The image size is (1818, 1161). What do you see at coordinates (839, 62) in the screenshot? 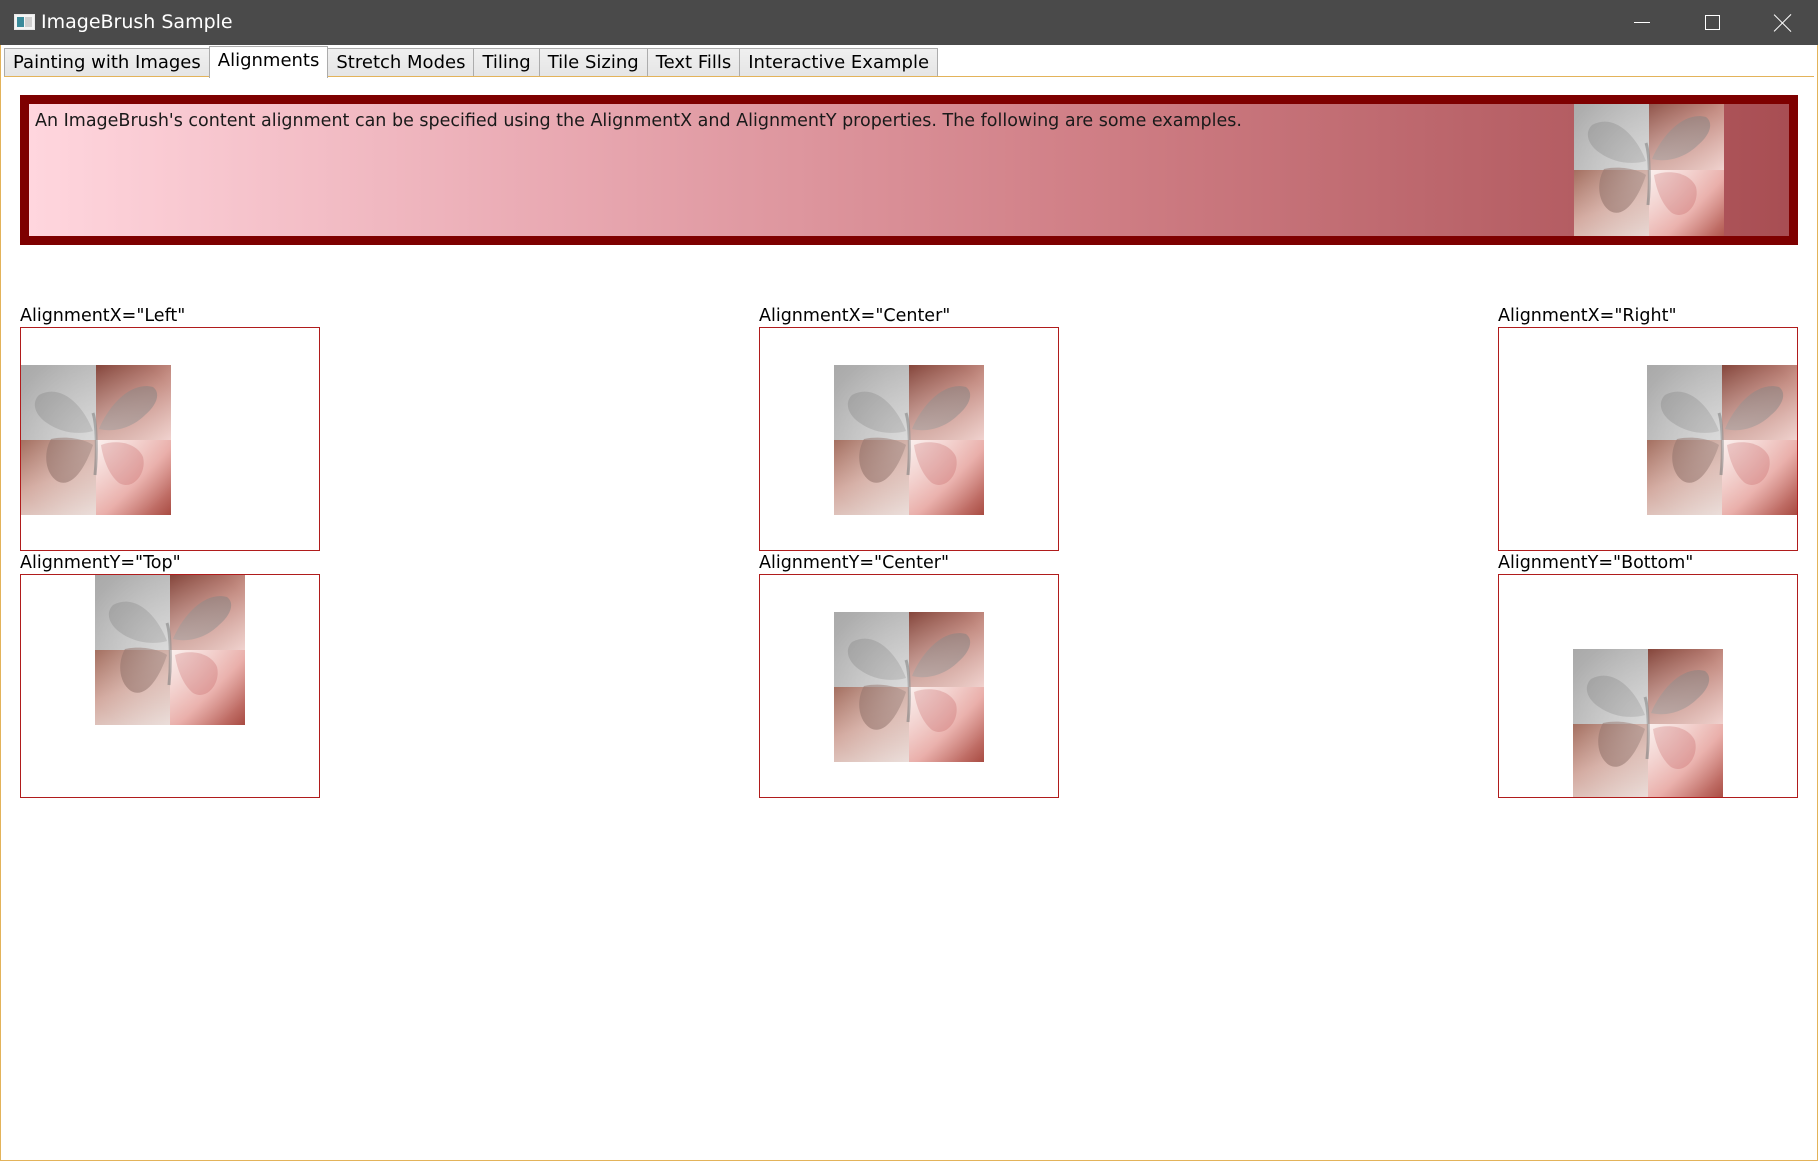
I see `tab-interactive-example: Interactive Example` at bounding box center [839, 62].